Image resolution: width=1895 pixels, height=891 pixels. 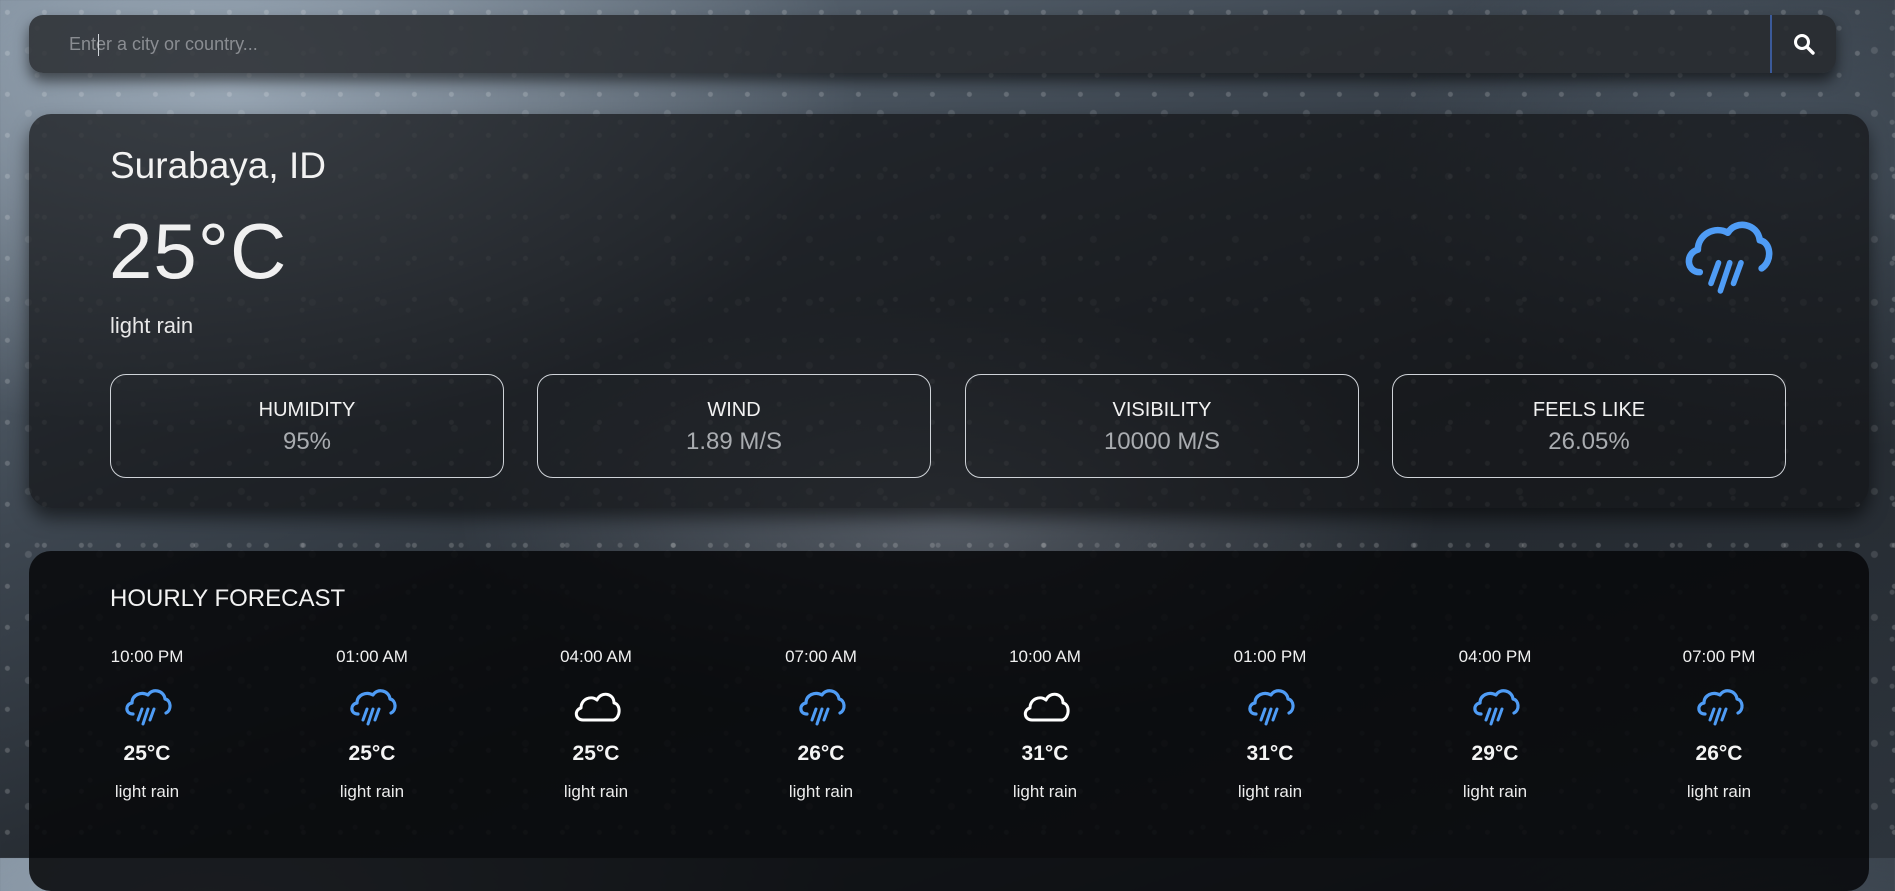 I want to click on search-button, so click(x=1803, y=44).